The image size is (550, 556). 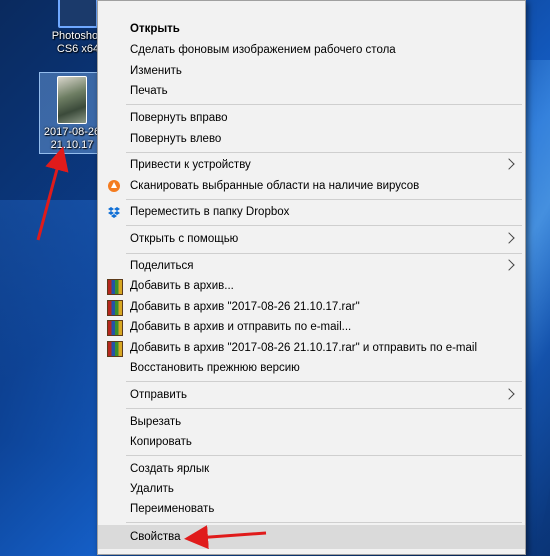 What do you see at coordinates (52, 193) in the screenshot?
I see `arrow-to-file-icon` at bounding box center [52, 193].